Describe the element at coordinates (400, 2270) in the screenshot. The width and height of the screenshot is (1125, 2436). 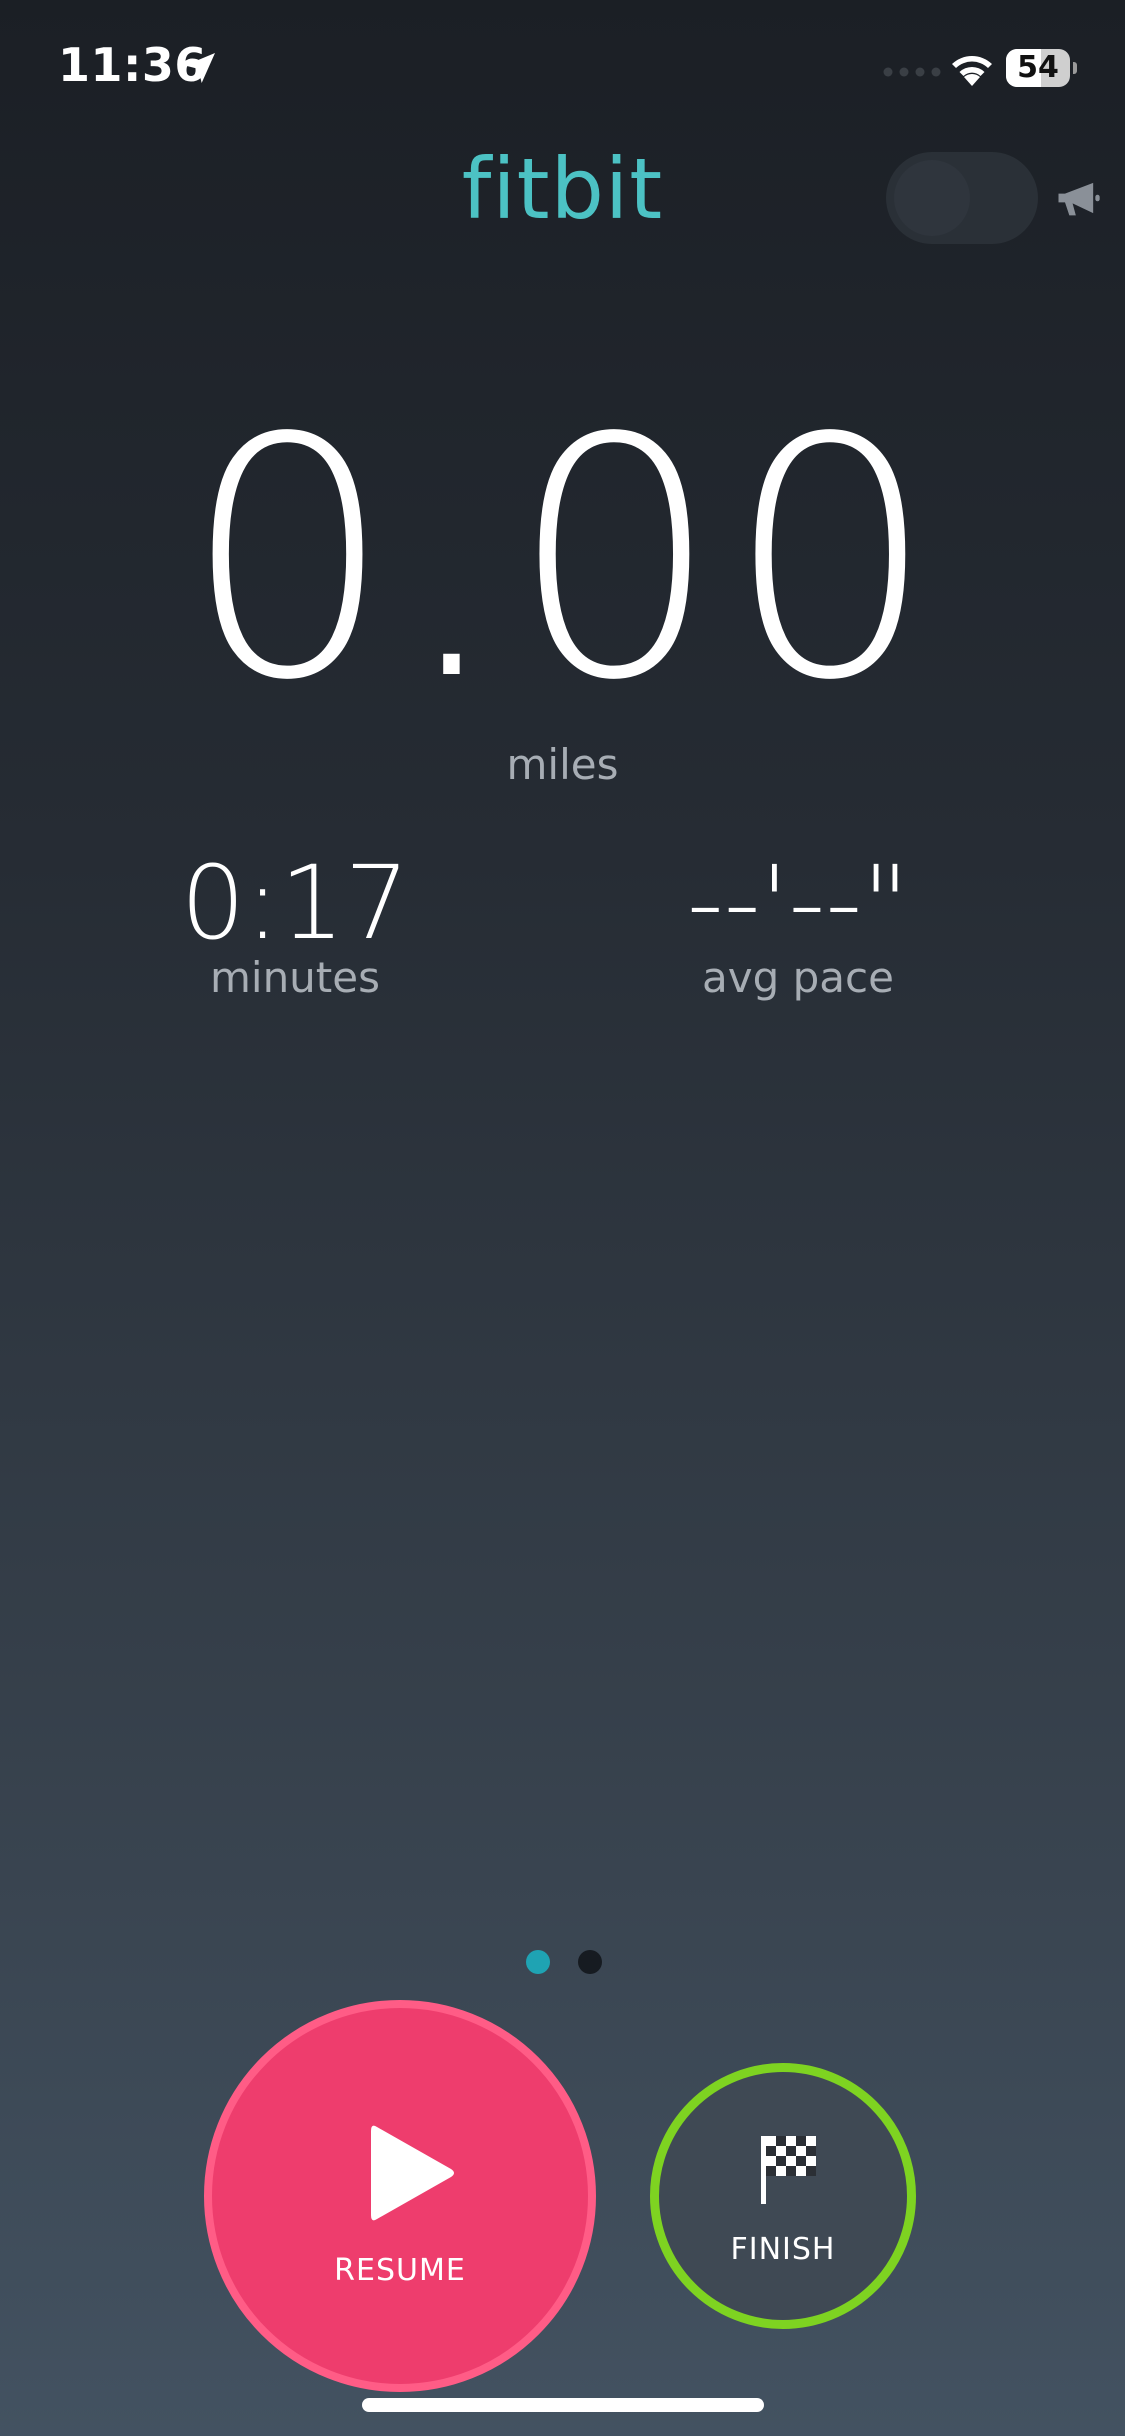
I see `resume-label: RESUME` at that location.